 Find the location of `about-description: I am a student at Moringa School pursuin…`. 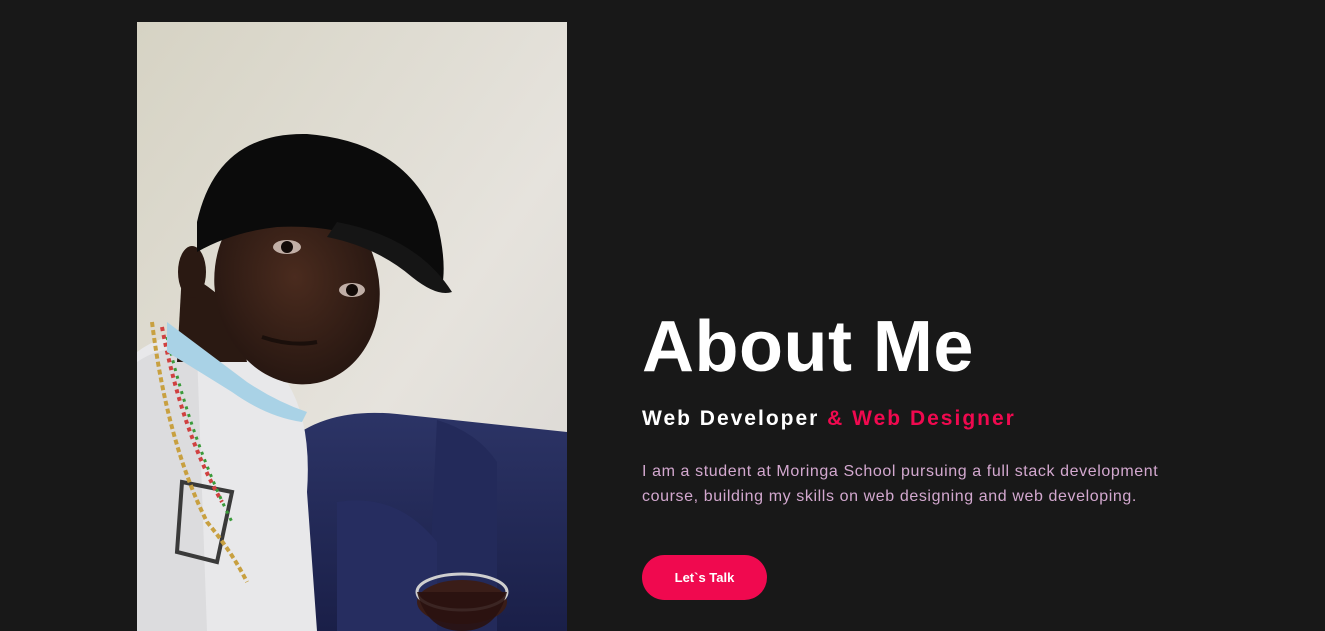

about-description: I am a student at Moringa School pursuin… is located at coordinates (900, 484).